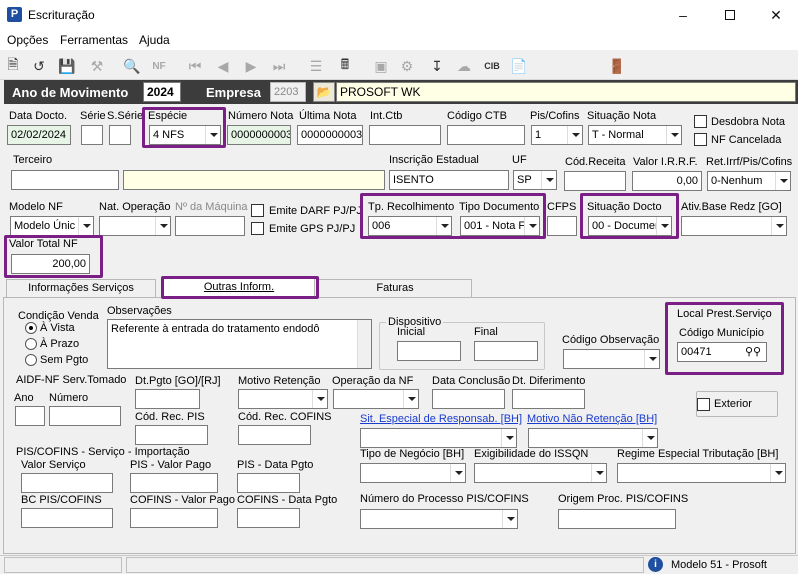 Image resolution: width=798 pixels, height=574 pixels. I want to click on previous-record-icon: ◀, so click(223, 66).